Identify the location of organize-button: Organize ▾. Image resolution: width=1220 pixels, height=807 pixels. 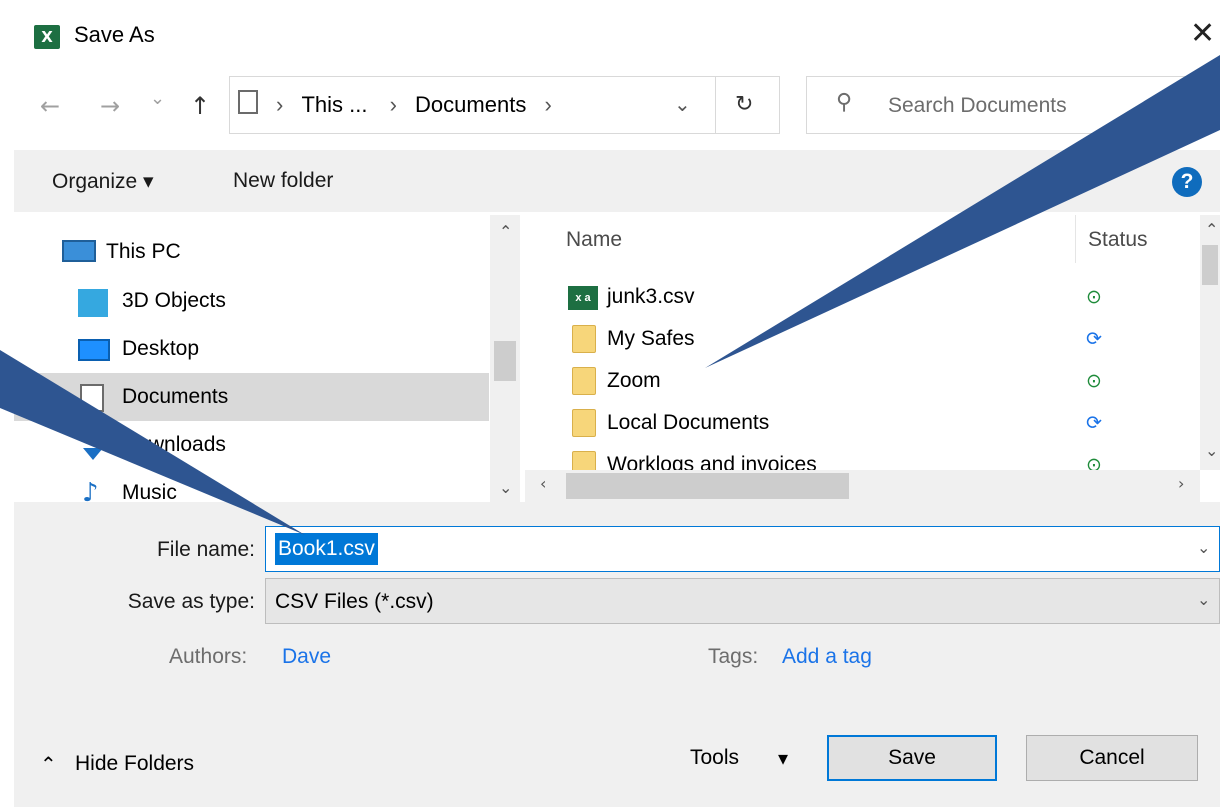
(103, 181).